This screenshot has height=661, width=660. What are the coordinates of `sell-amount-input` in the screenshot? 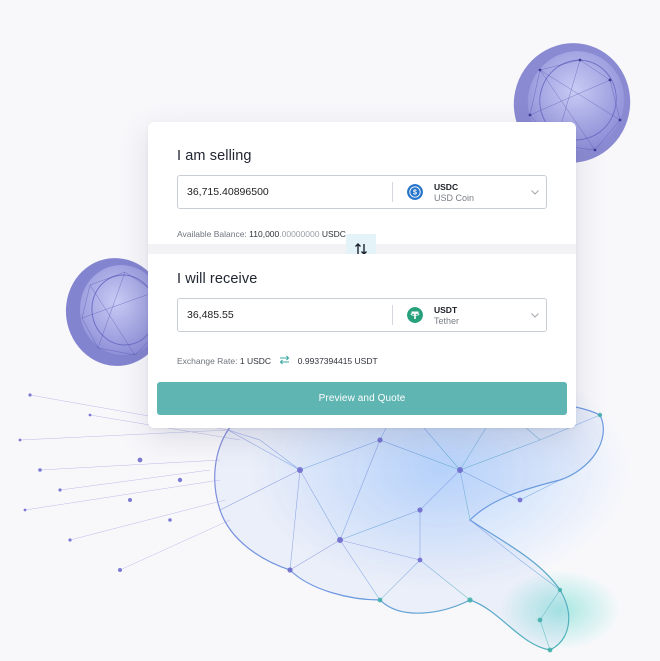 It's located at (287, 192).